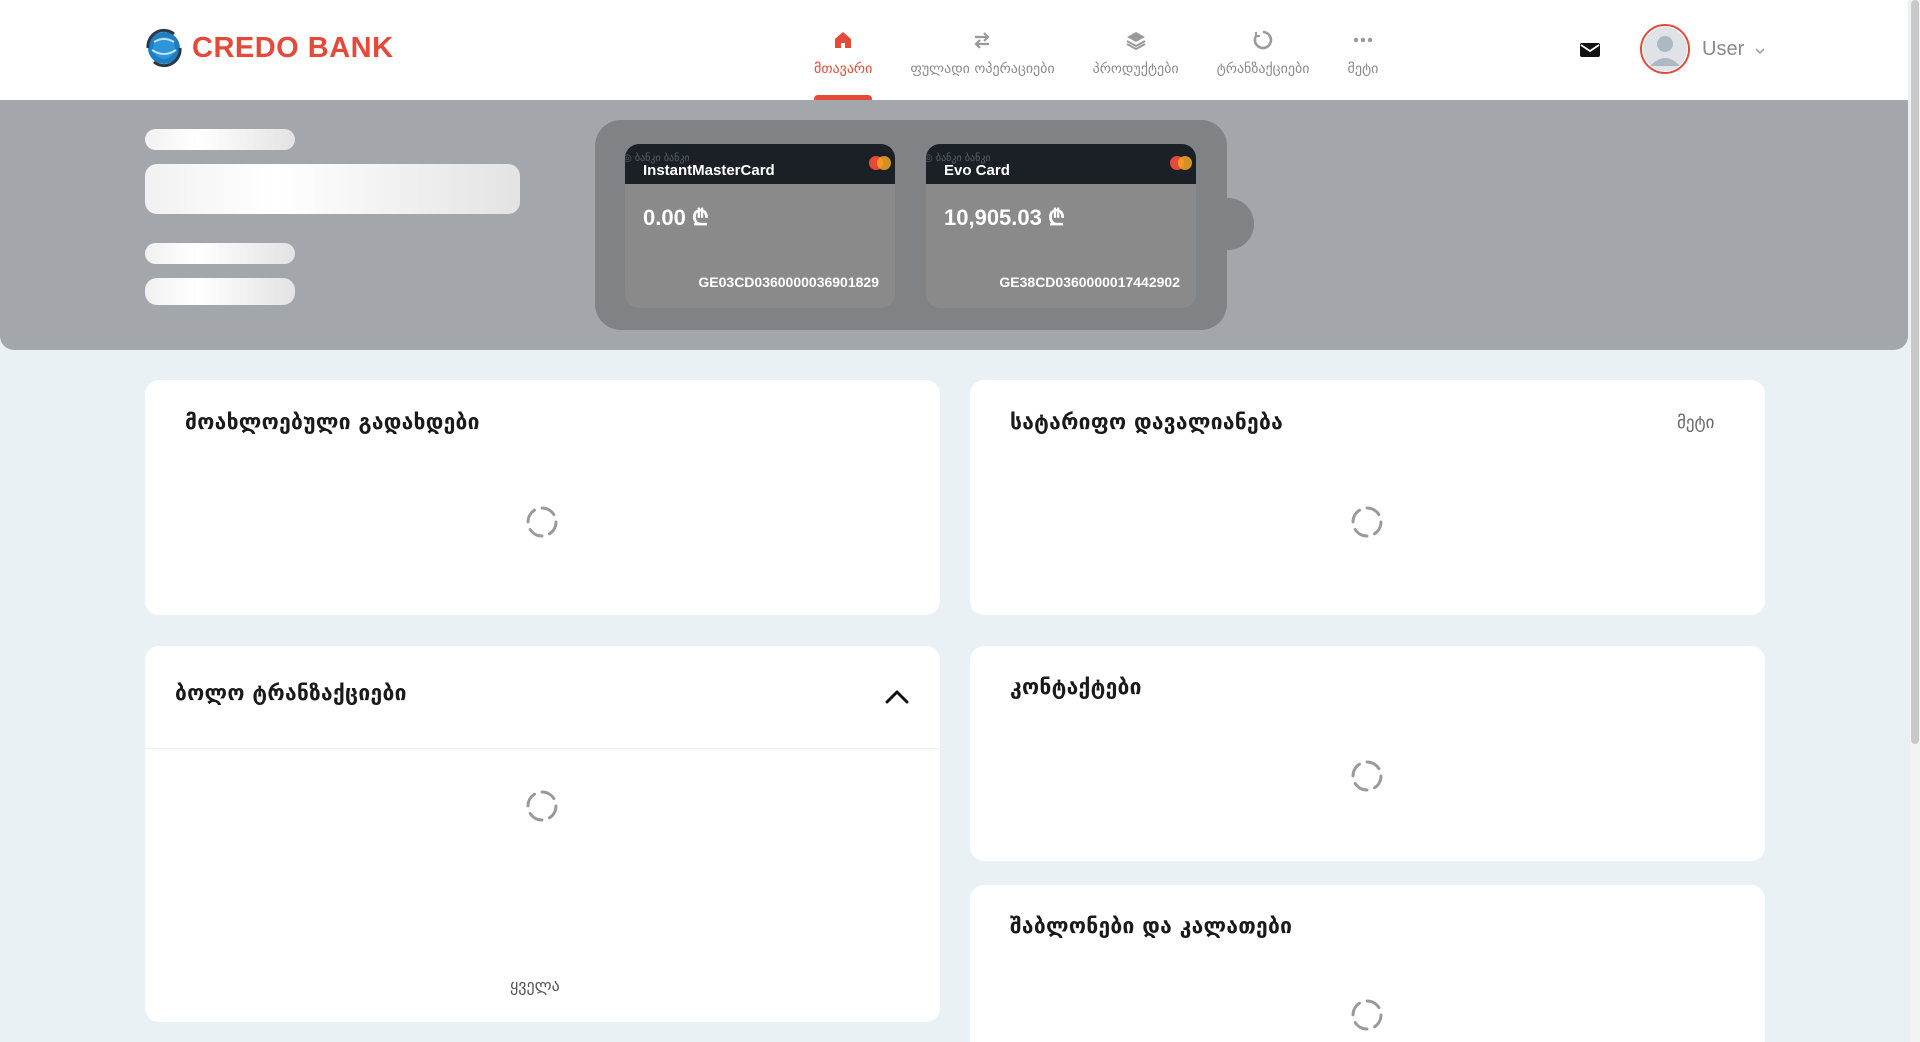 This screenshot has width=1920, height=1042. Describe the element at coordinates (788, 282) in the screenshot. I see `card-iban: GE03CD0360000036901829` at that location.